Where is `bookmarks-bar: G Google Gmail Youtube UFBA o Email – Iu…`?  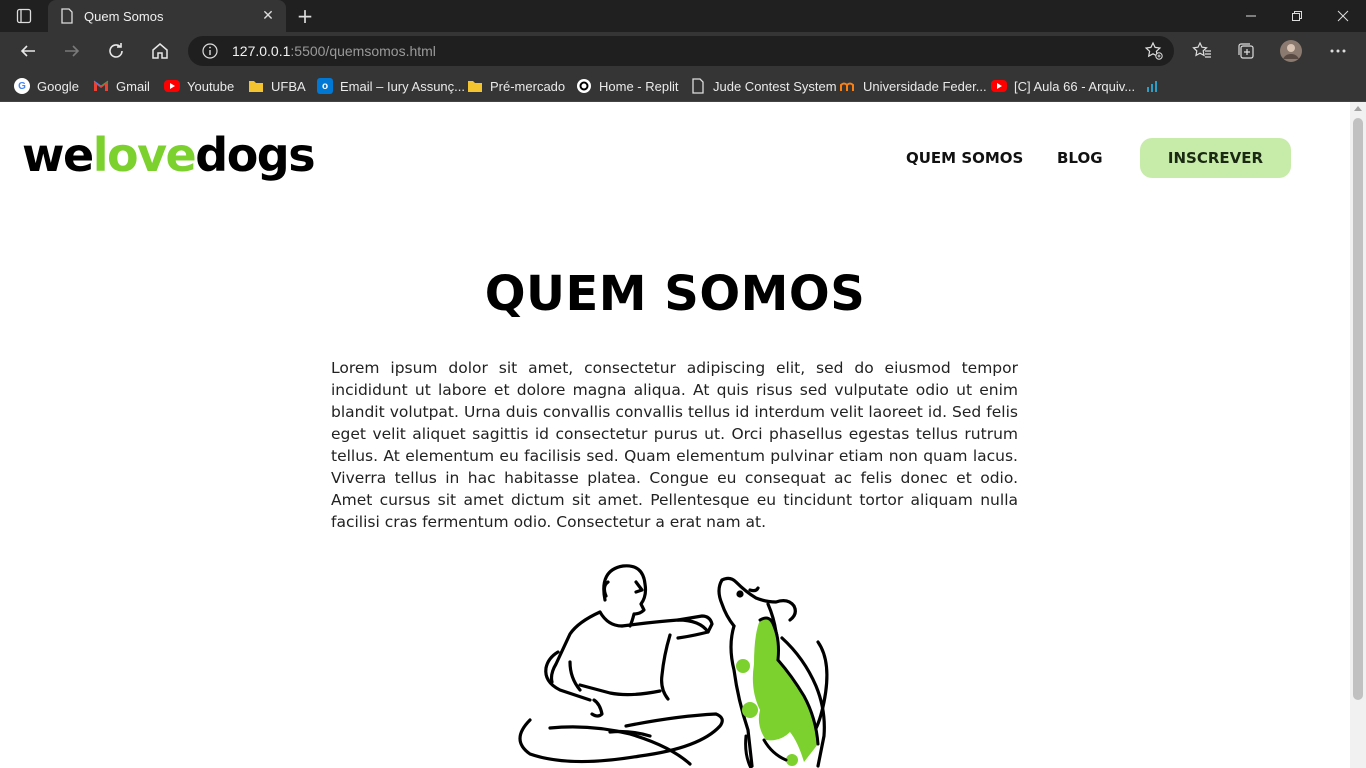 bookmarks-bar: G Google Gmail Youtube UFBA o Email – Iu… is located at coordinates (683, 86).